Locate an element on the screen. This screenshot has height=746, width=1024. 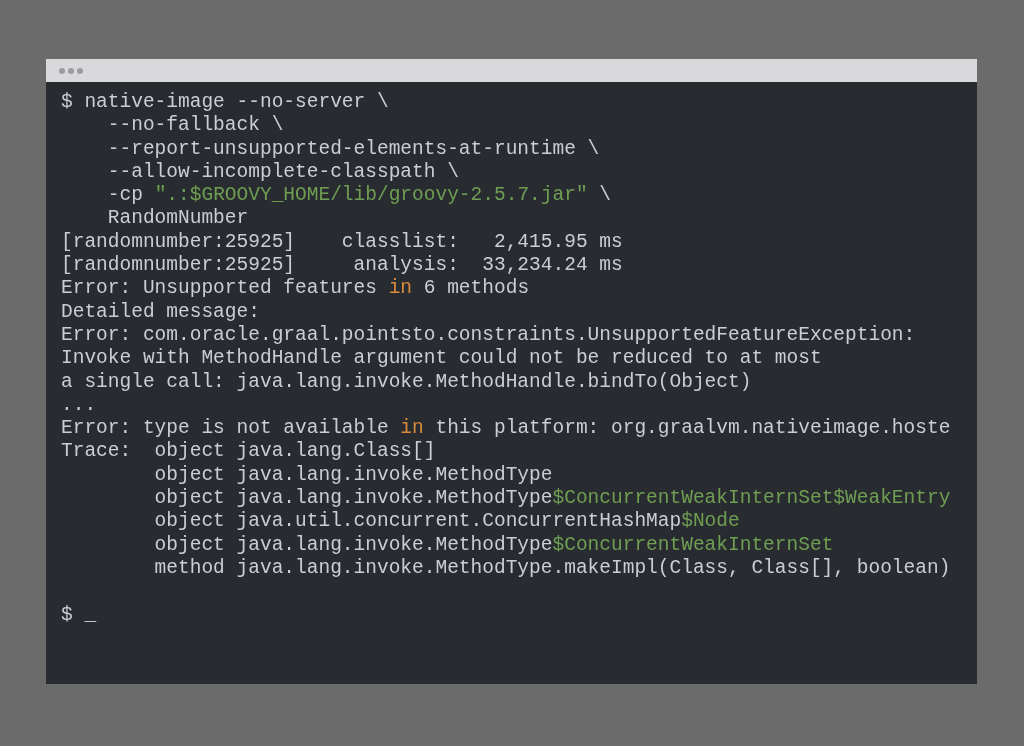
terminal-line: -cp ".:$GROOVY_HOME/lib/groovy-2.5.7.jar" \ is located at coordinates (358, 196).